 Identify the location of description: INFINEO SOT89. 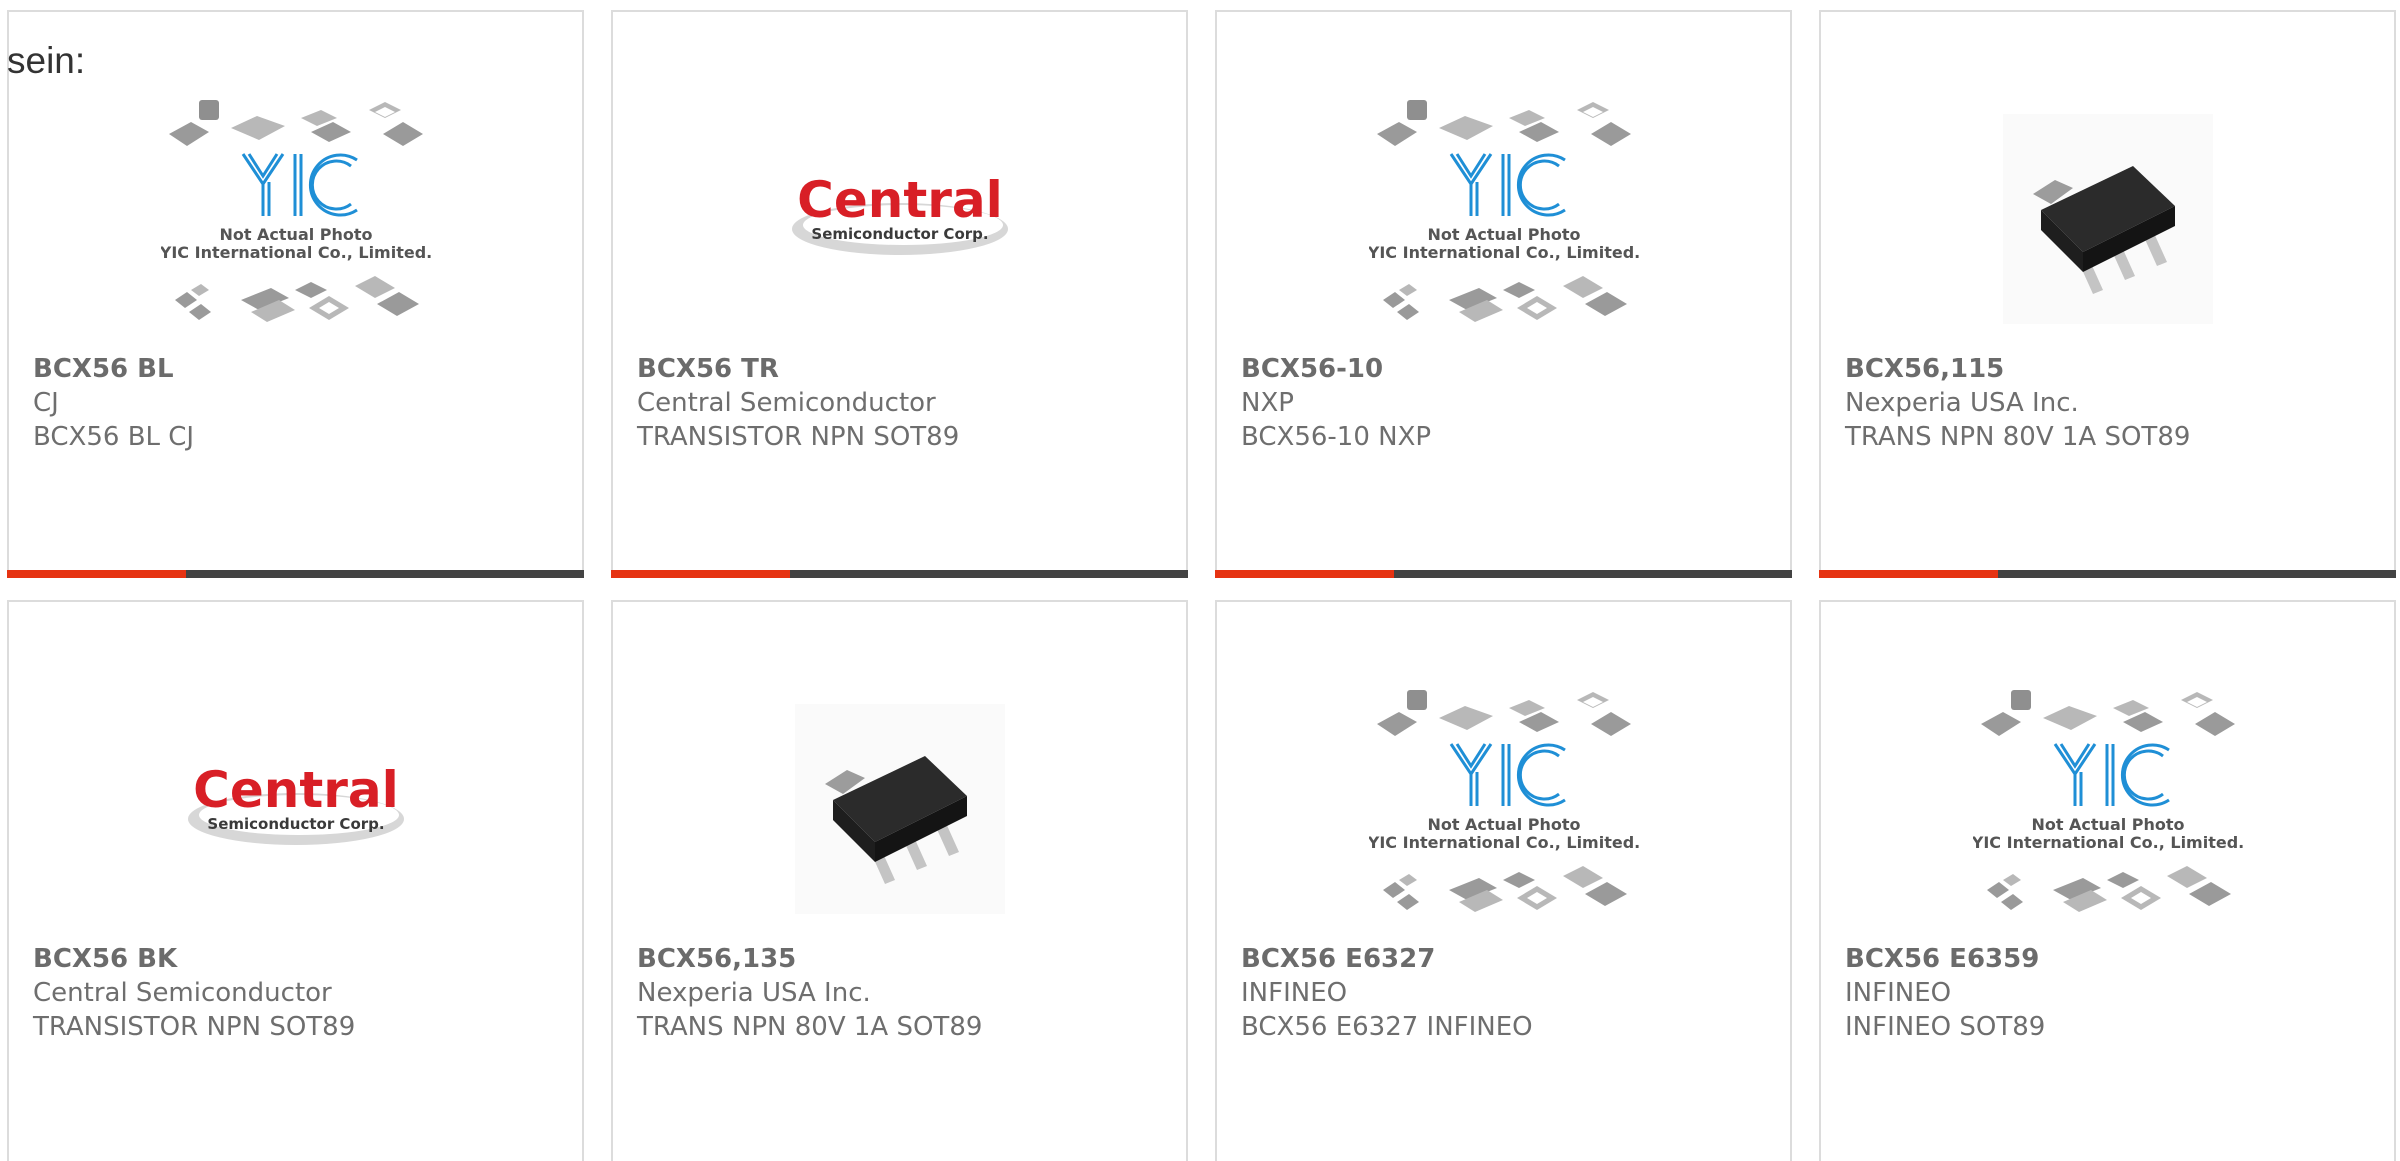
(1945, 1027).